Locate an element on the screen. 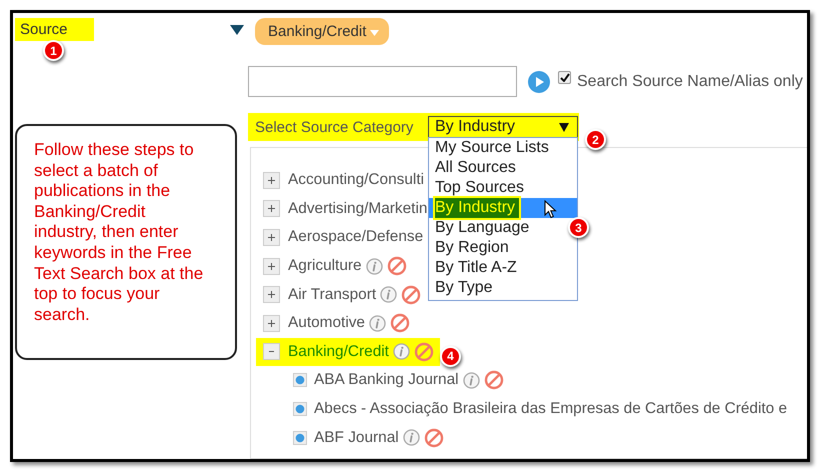  tree-item: Accounting/Consulti is located at coordinates (356, 180).